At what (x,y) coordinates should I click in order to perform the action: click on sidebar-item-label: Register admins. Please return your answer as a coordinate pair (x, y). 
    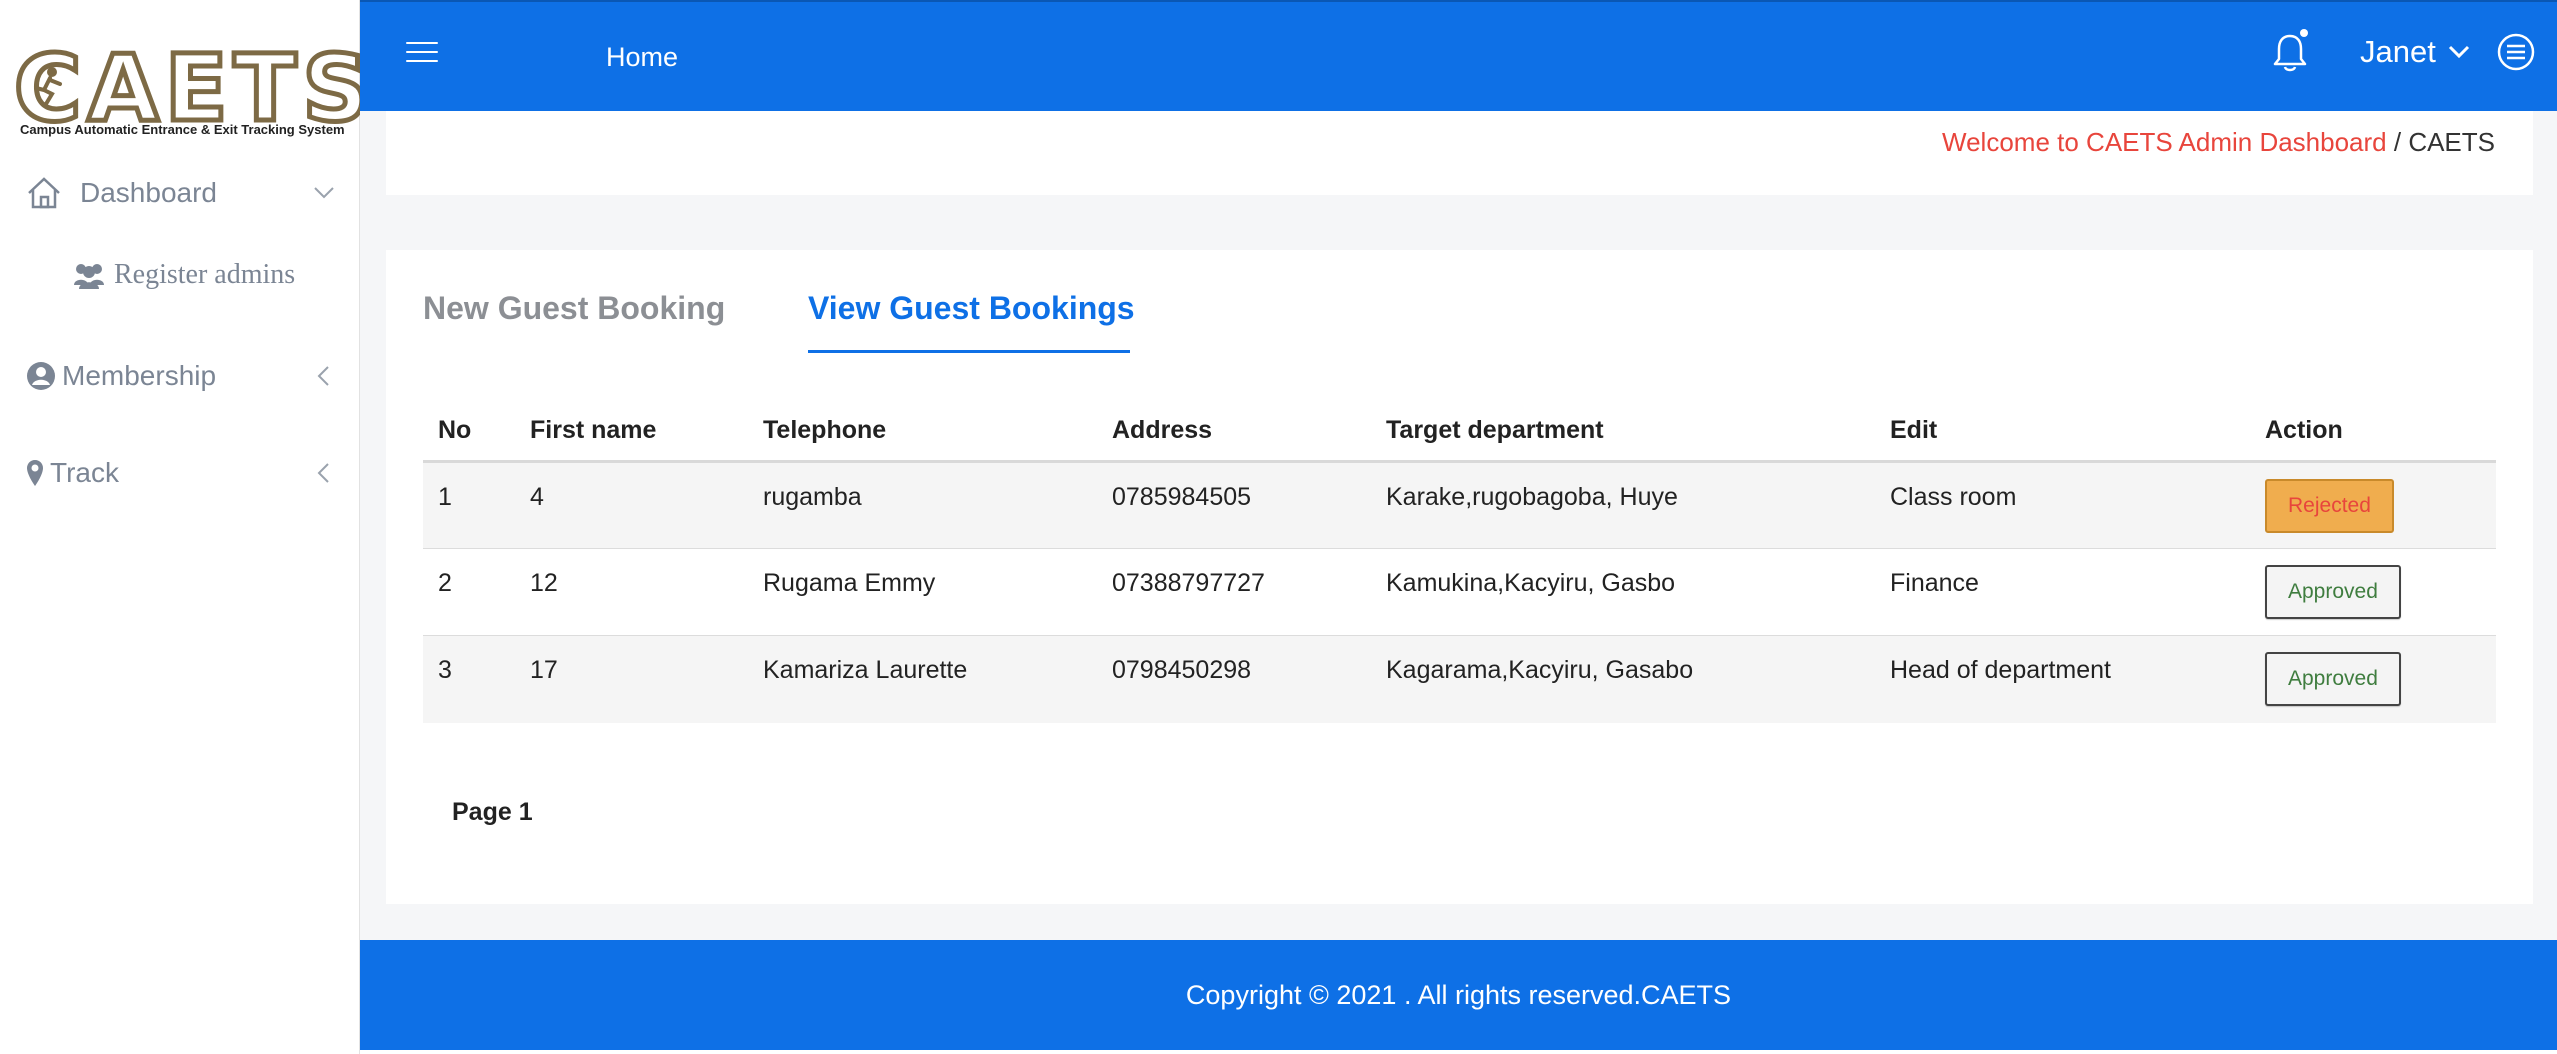
    Looking at the image, I should click on (205, 274).